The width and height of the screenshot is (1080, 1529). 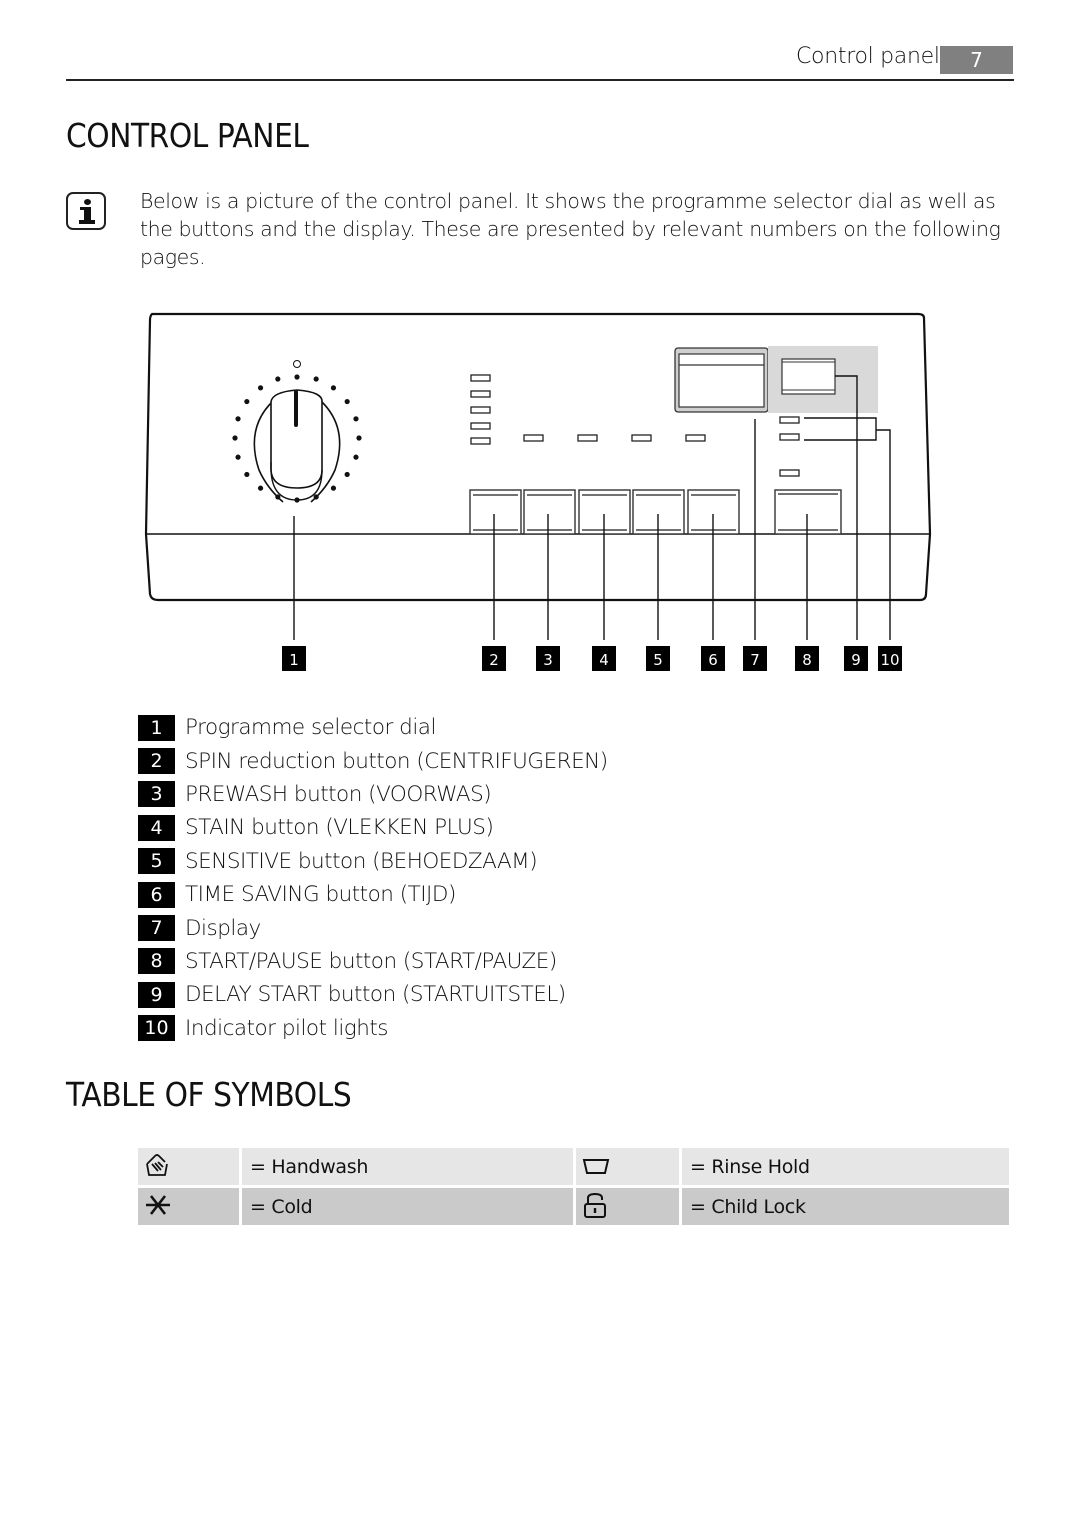 What do you see at coordinates (595, 1205) in the screenshot?
I see `child-lock-icon` at bounding box center [595, 1205].